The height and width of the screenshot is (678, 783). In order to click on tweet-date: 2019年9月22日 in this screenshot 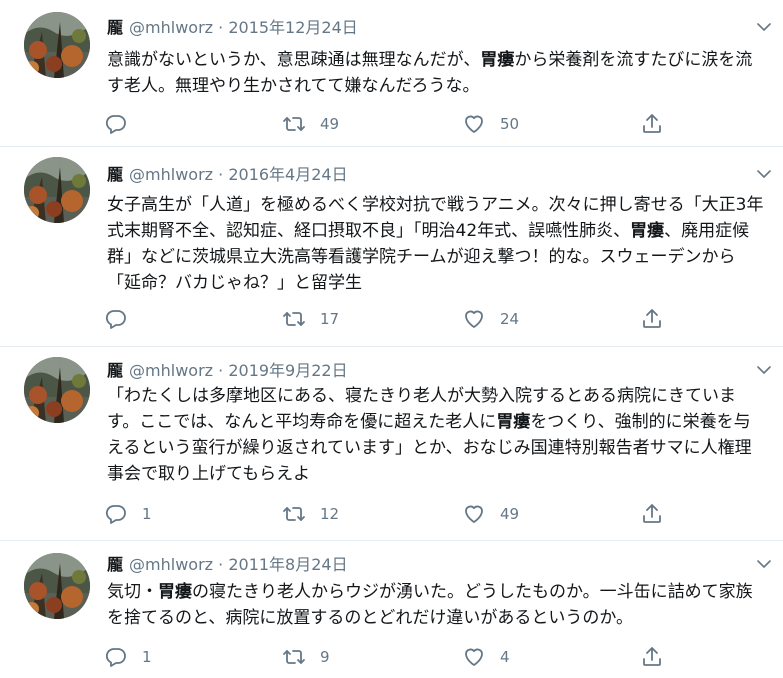, I will do `click(287, 370)`.